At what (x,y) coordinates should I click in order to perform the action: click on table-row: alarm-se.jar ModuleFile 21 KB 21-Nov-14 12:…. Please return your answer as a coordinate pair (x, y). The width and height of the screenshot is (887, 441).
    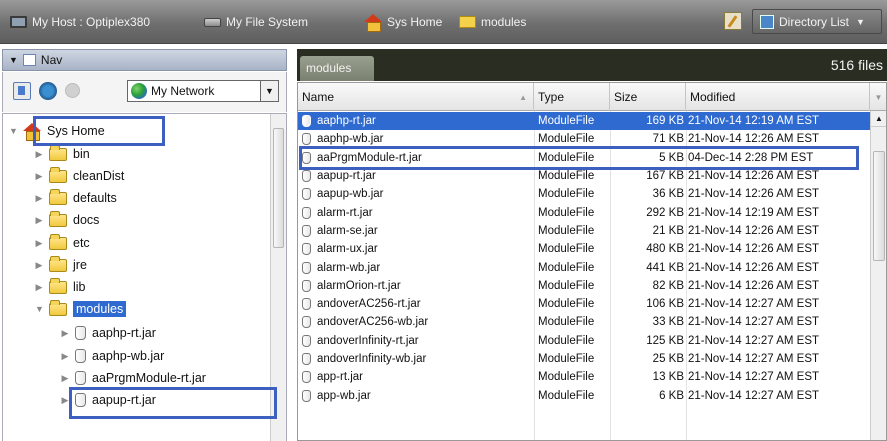
    Looking at the image, I should click on (585, 231).